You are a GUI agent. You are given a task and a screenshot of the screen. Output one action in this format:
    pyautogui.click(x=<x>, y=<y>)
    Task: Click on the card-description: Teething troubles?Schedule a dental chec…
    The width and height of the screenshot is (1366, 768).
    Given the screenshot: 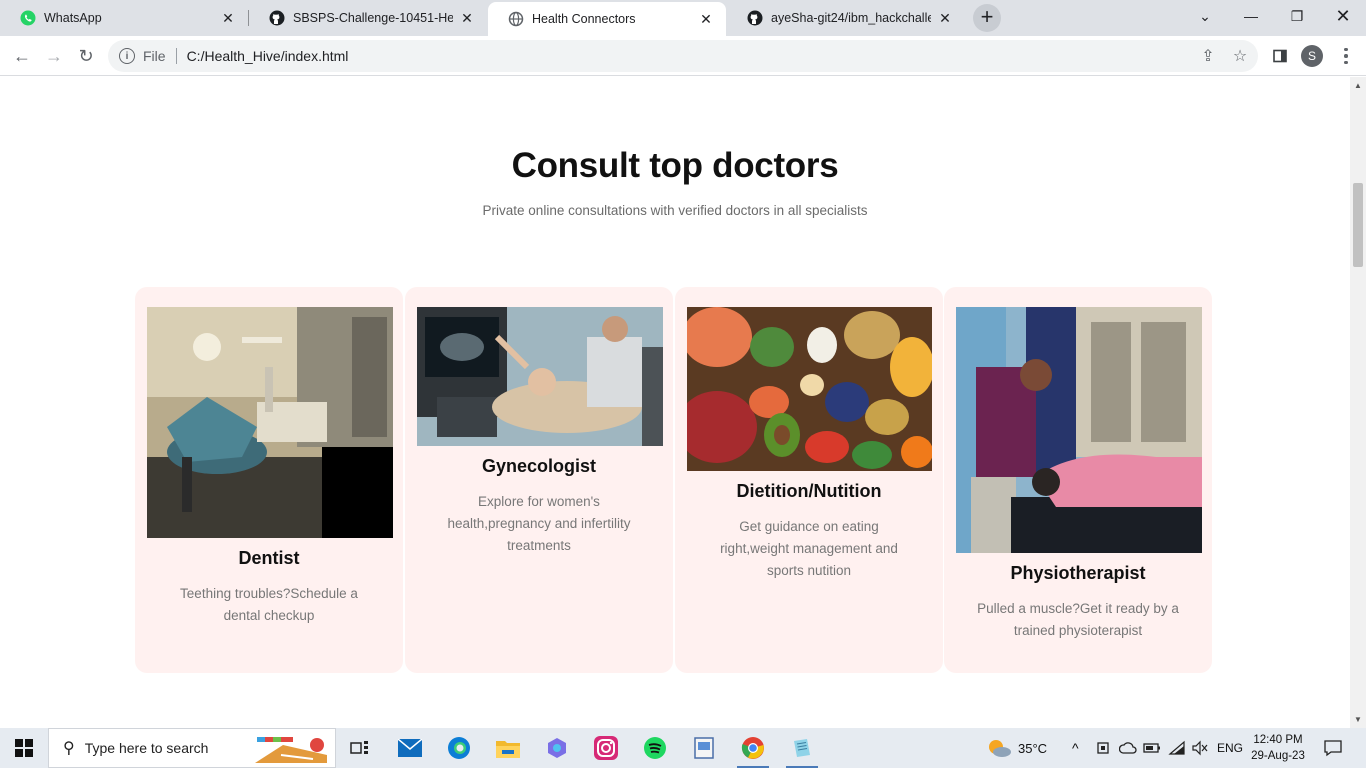 What is the action you would take?
    pyautogui.click(x=269, y=604)
    